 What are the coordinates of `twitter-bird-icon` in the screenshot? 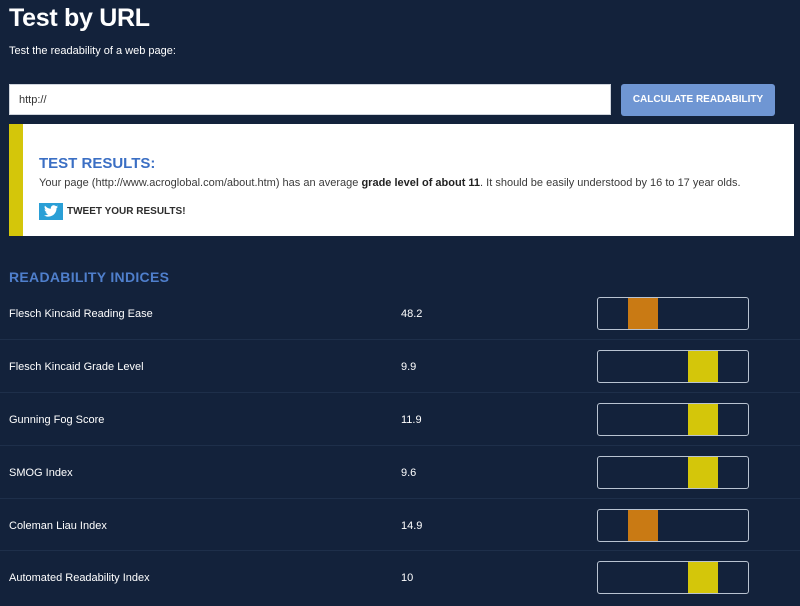 It's located at (51, 211).